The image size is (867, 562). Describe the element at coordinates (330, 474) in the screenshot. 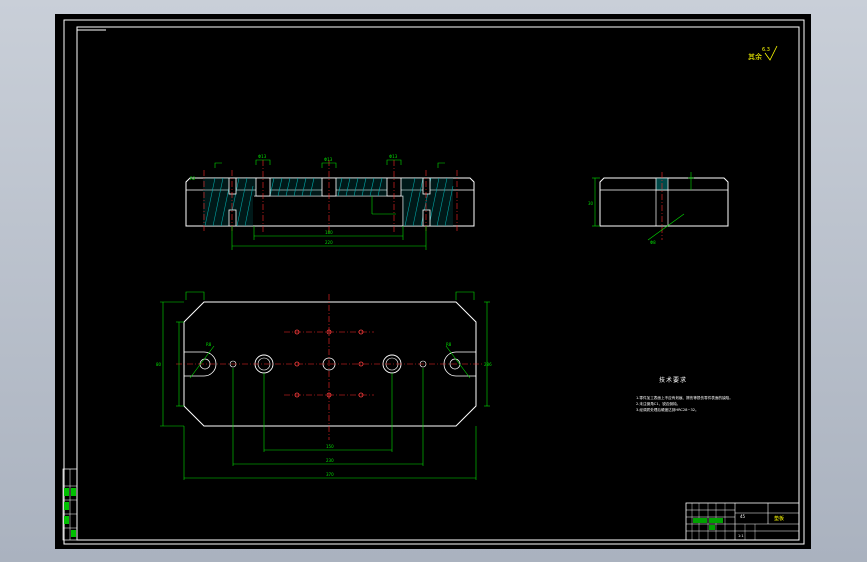

I see `dim-plan-overall-length: 370` at that location.